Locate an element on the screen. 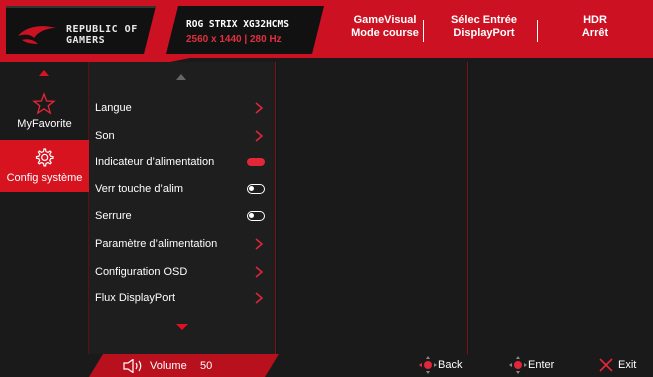 Image resolution: width=653 pixels, height=377 pixels. model-resolution: 2560 x 1440 | 280 Hz is located at coordinates (234, 39).